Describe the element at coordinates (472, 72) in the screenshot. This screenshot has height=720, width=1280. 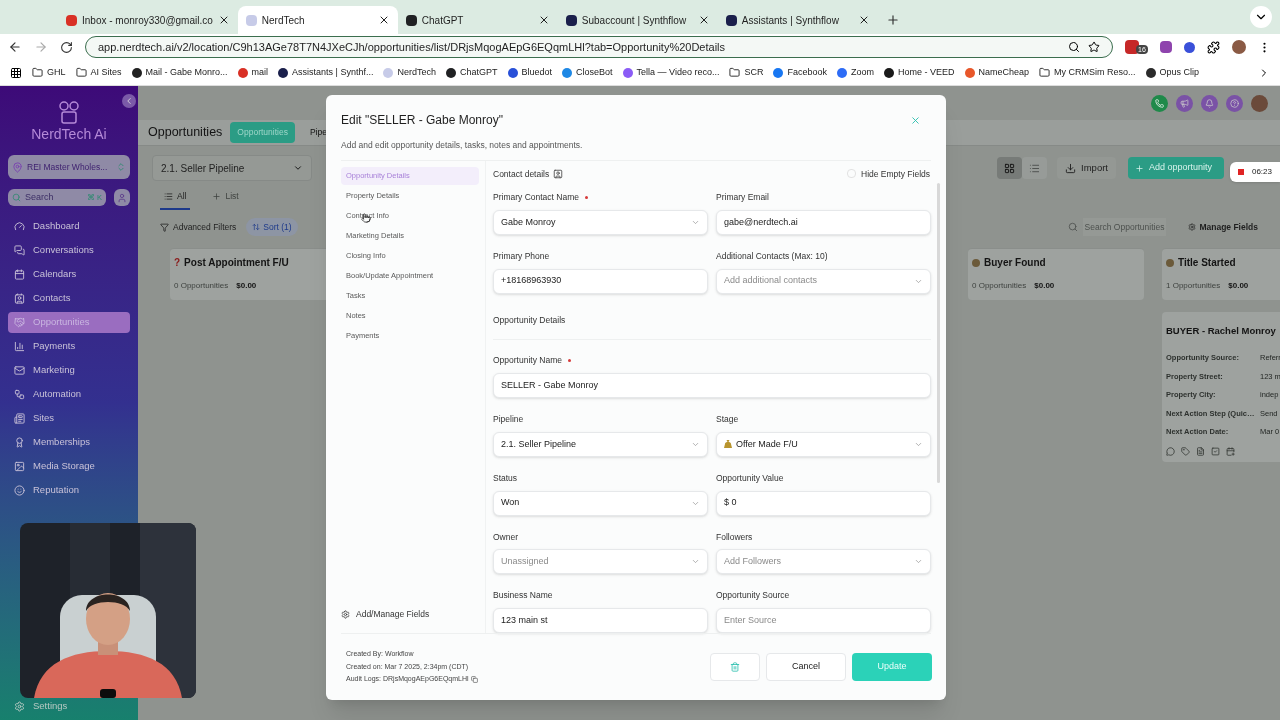
I see `bookmark: ChatGPT` at that location.